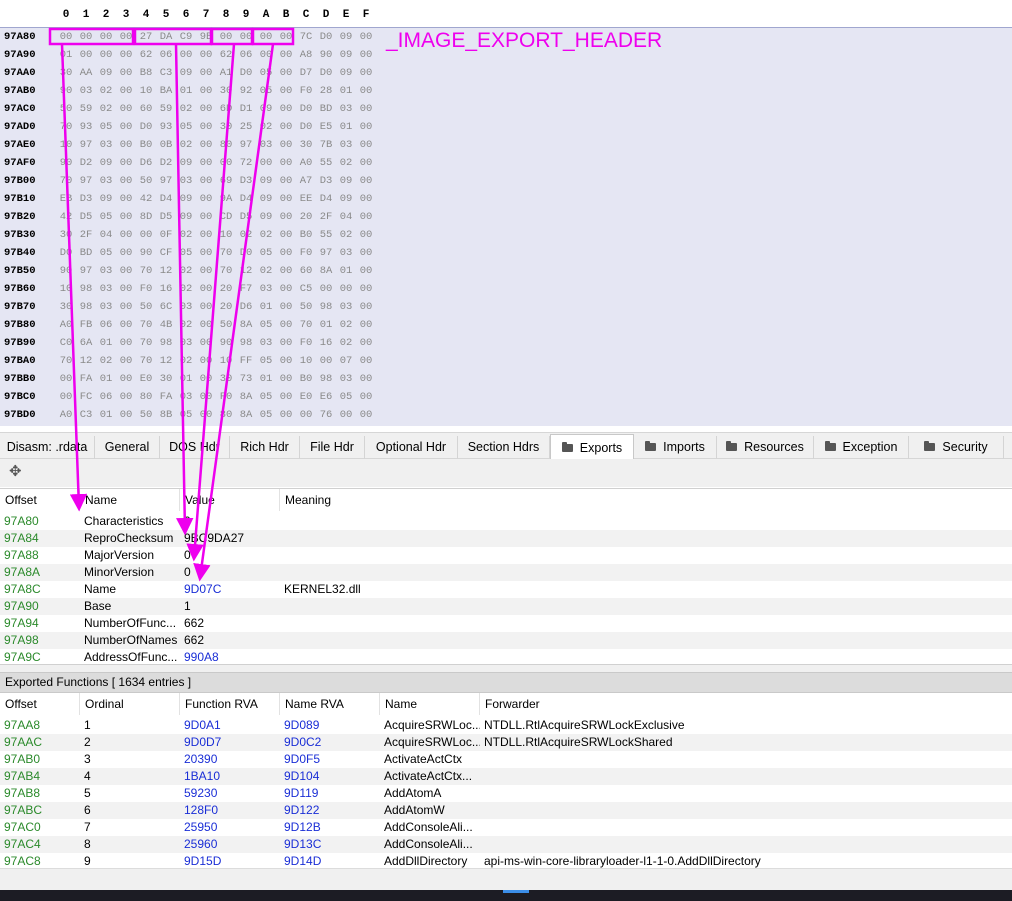 Image resolution: width=1012 pixels, height=901 pixels. Describe the element at coordinates (226, 379) in the screenshot. I see `hex-byte: 30` at that location.